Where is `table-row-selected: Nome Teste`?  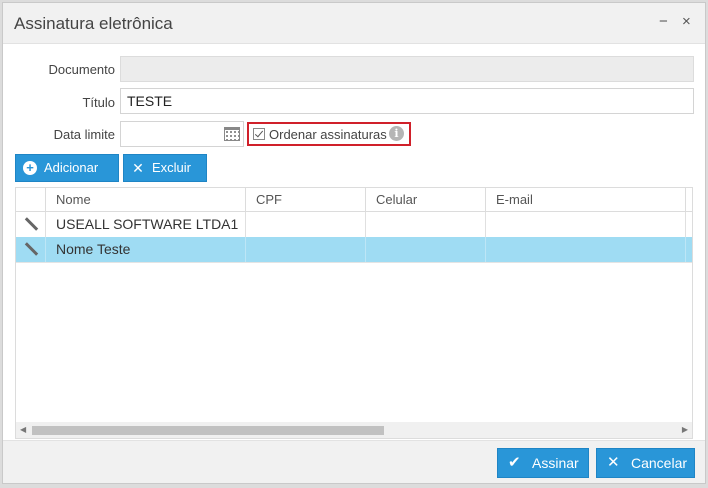
table-row-selected: Nome Teste is located at coordinates (354, 250).